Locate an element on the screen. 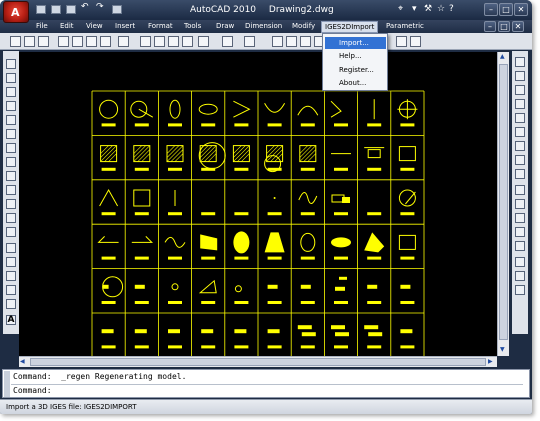 The image size is (540, 421). command-prompt: Command: is located at coordinates (32, 390).